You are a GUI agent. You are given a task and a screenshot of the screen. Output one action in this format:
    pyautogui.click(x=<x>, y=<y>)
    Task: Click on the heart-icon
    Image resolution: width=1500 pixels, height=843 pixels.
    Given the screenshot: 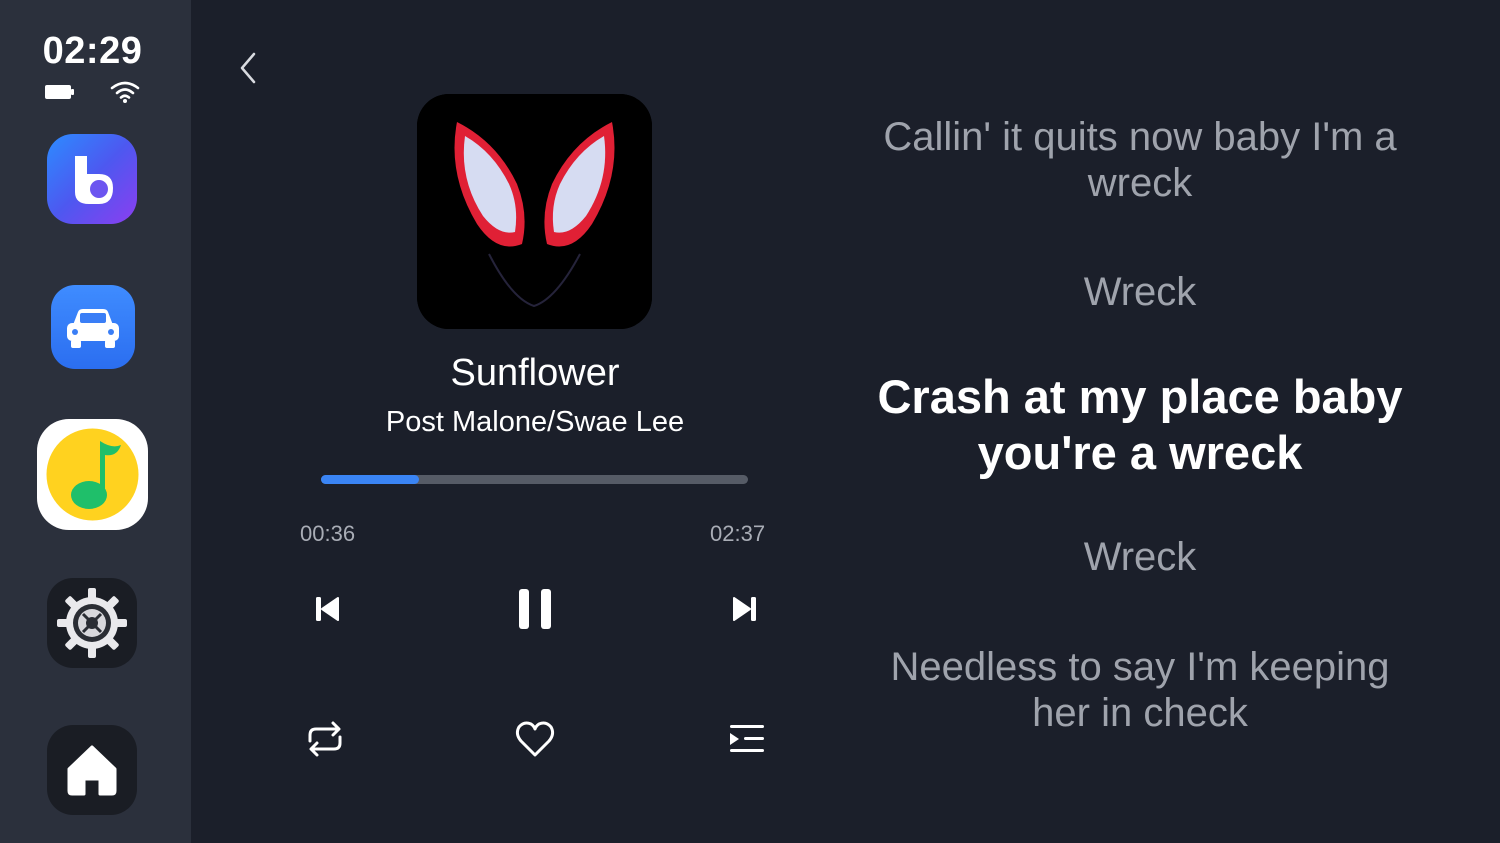 What is the action you would take?
    pyautogui.click(x=535, y=739)
    